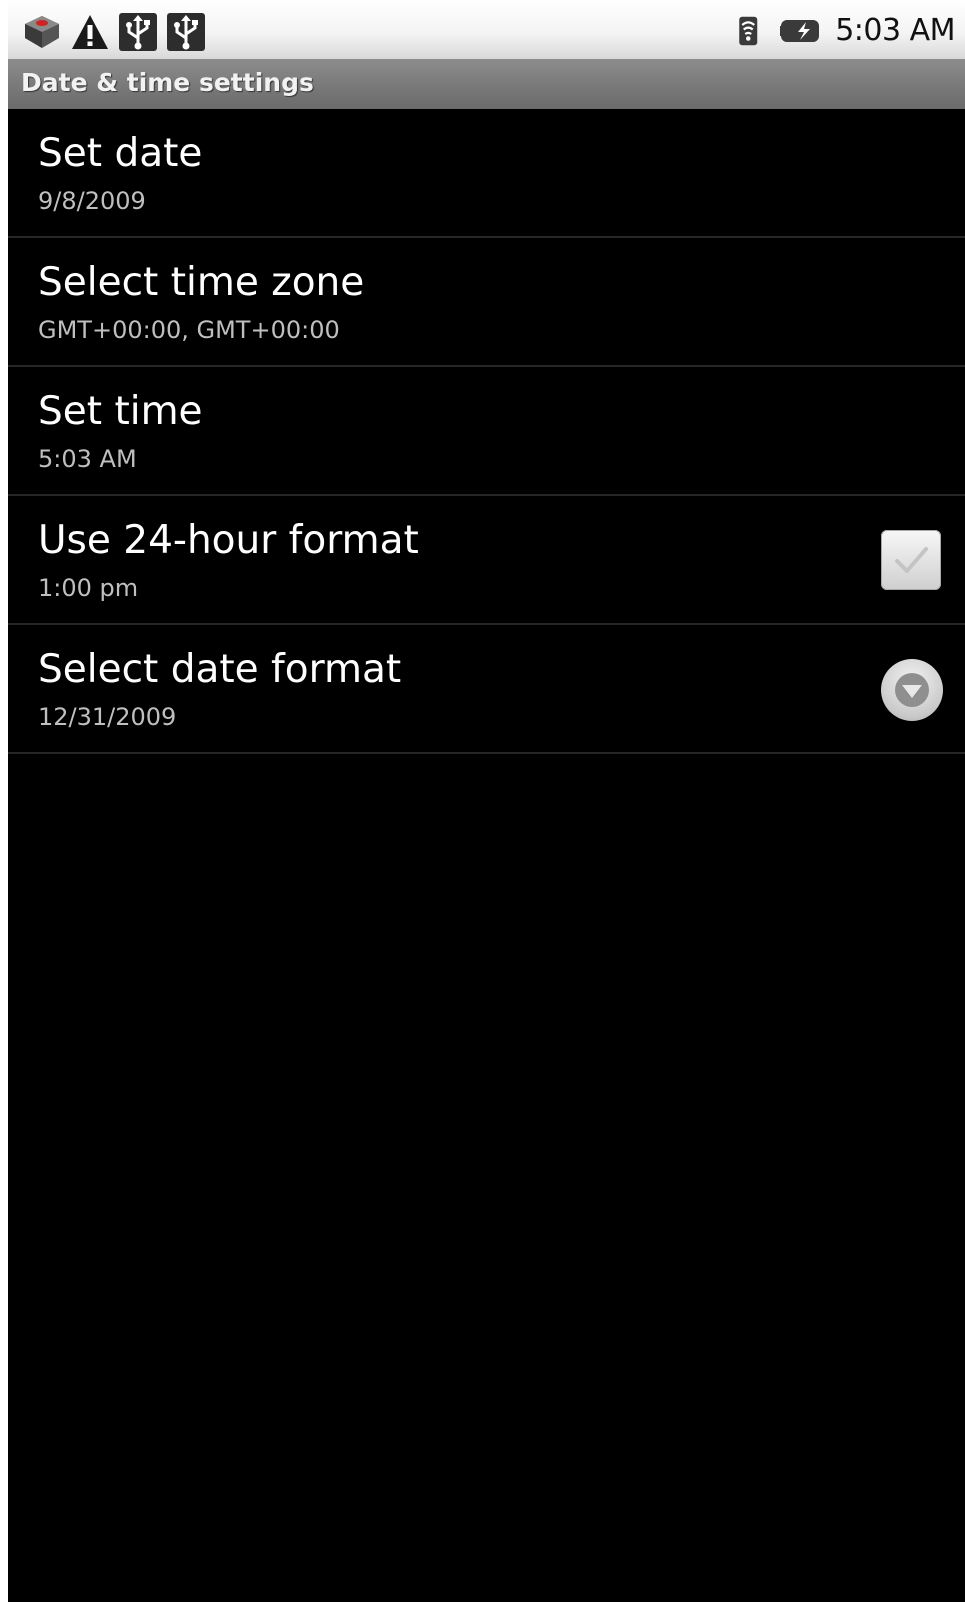 The image size is (965, 1602). I want to click on status-clock: 5:03 AM, so click(895, 30).